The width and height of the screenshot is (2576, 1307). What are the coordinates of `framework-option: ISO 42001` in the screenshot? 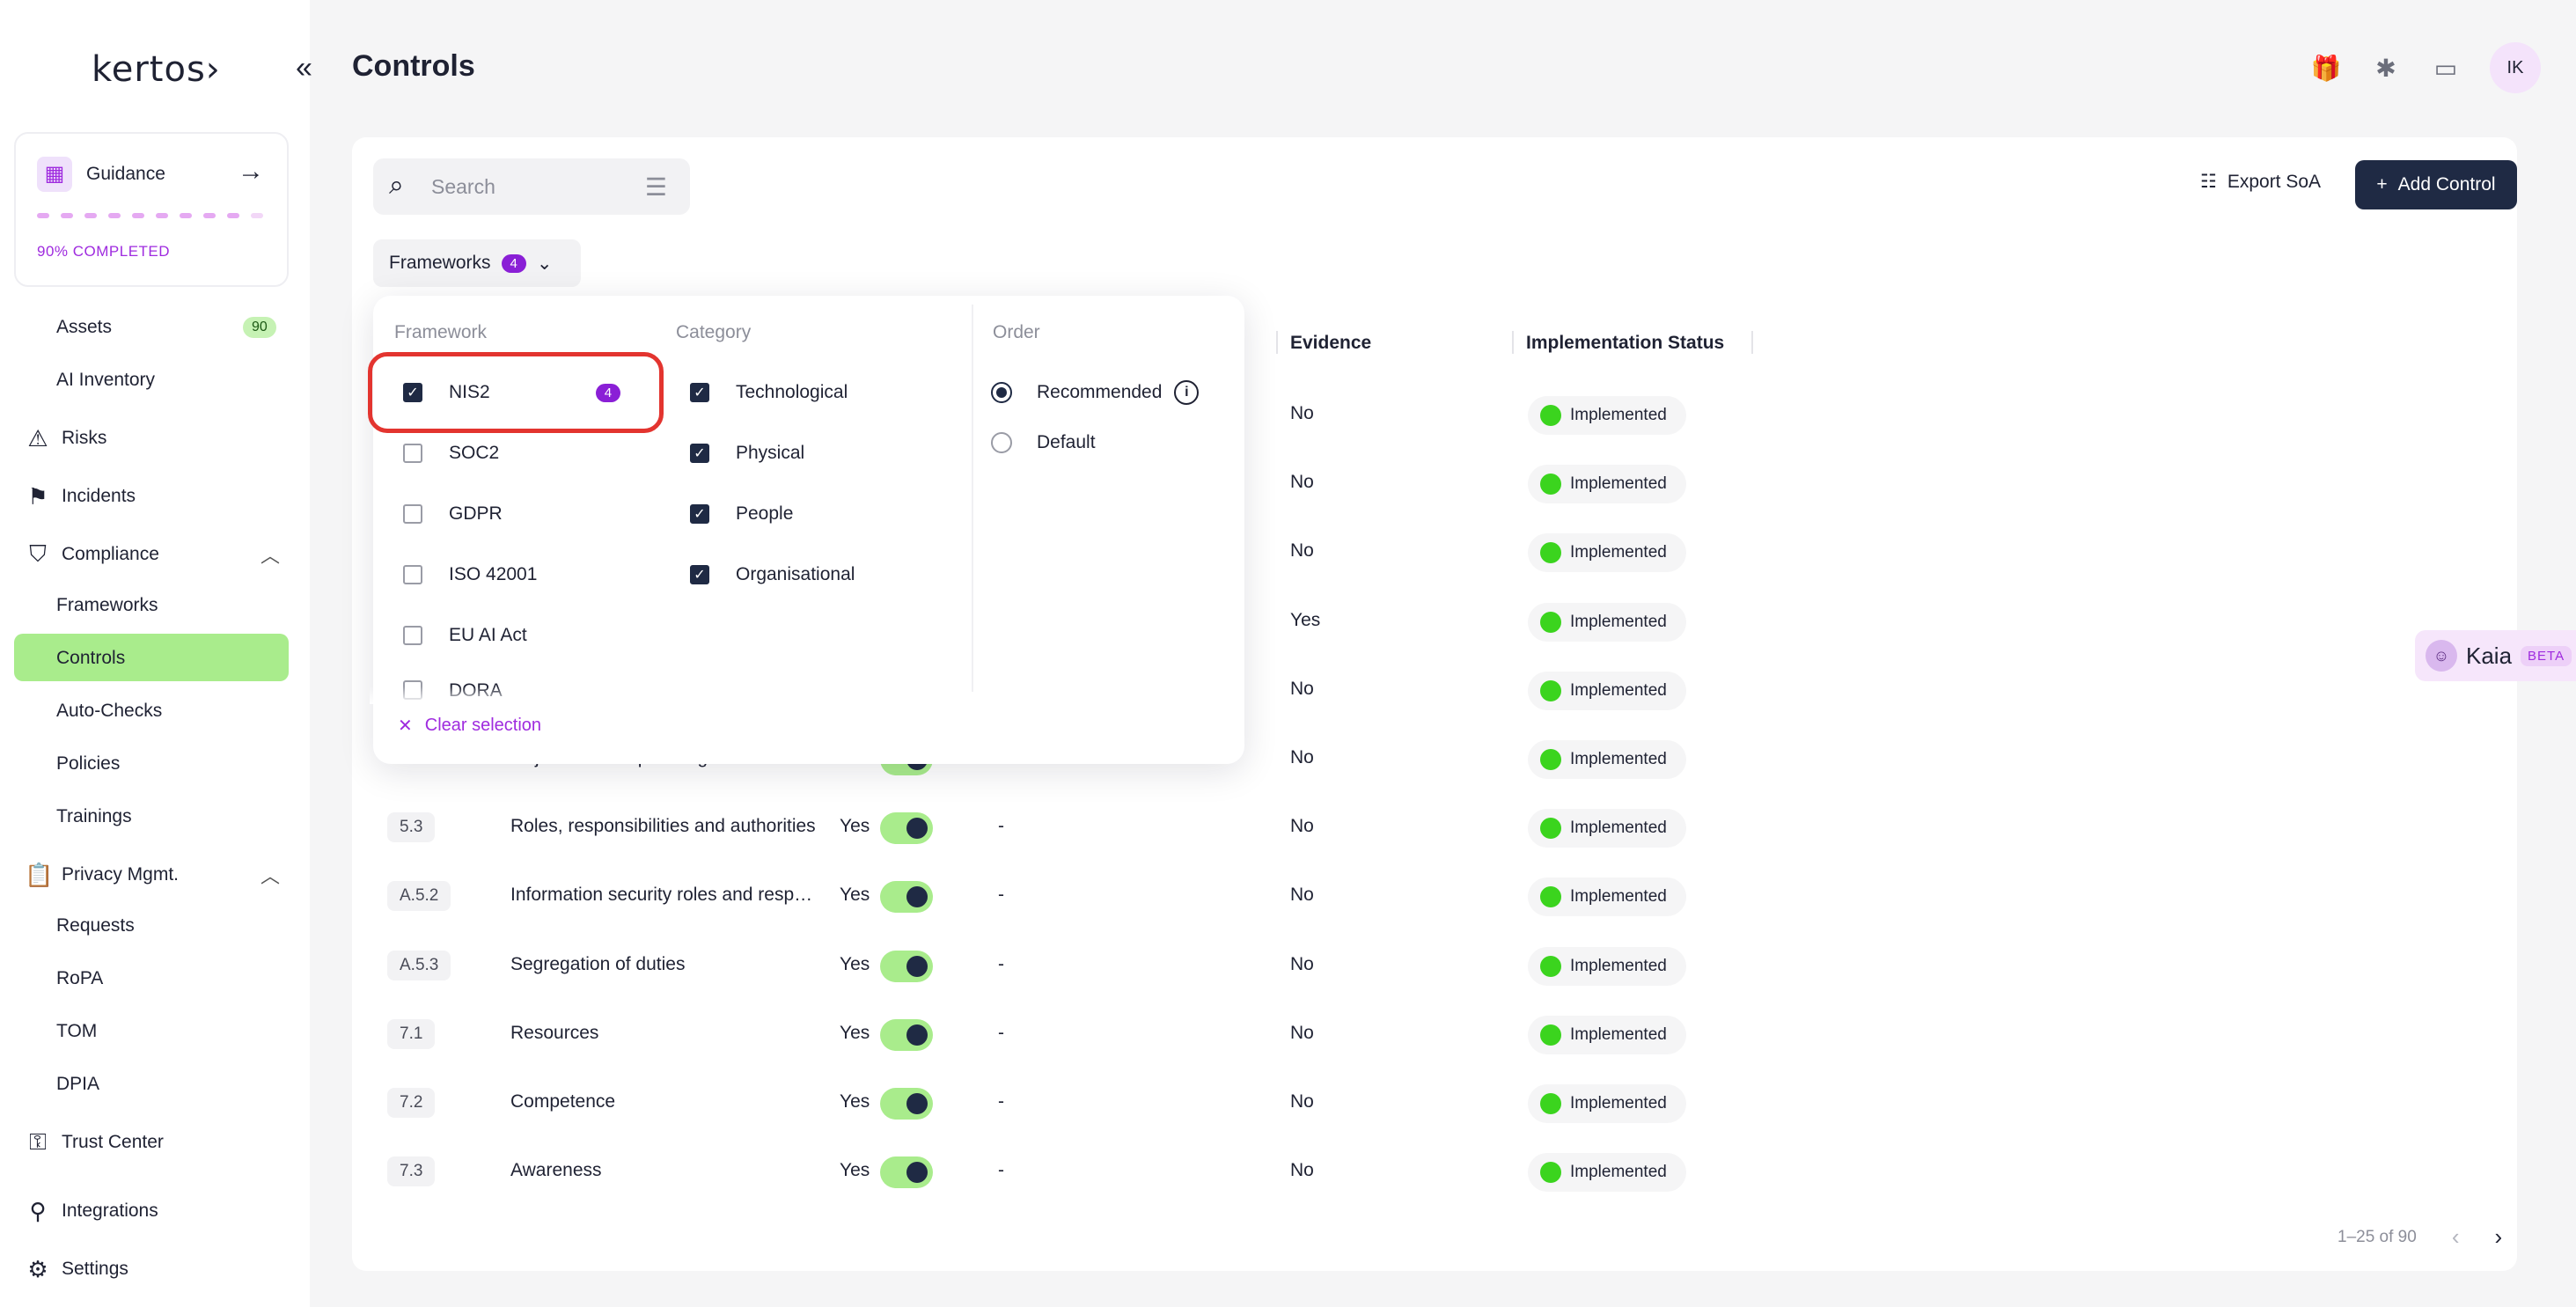 It's located at (470, 575).